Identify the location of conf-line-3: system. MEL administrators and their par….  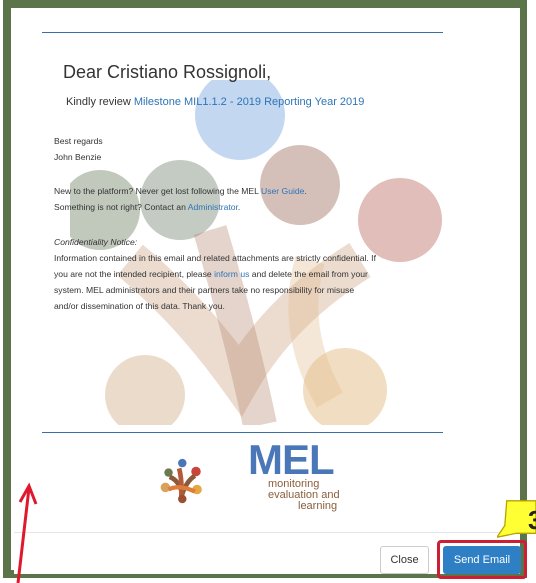
(204, 290).